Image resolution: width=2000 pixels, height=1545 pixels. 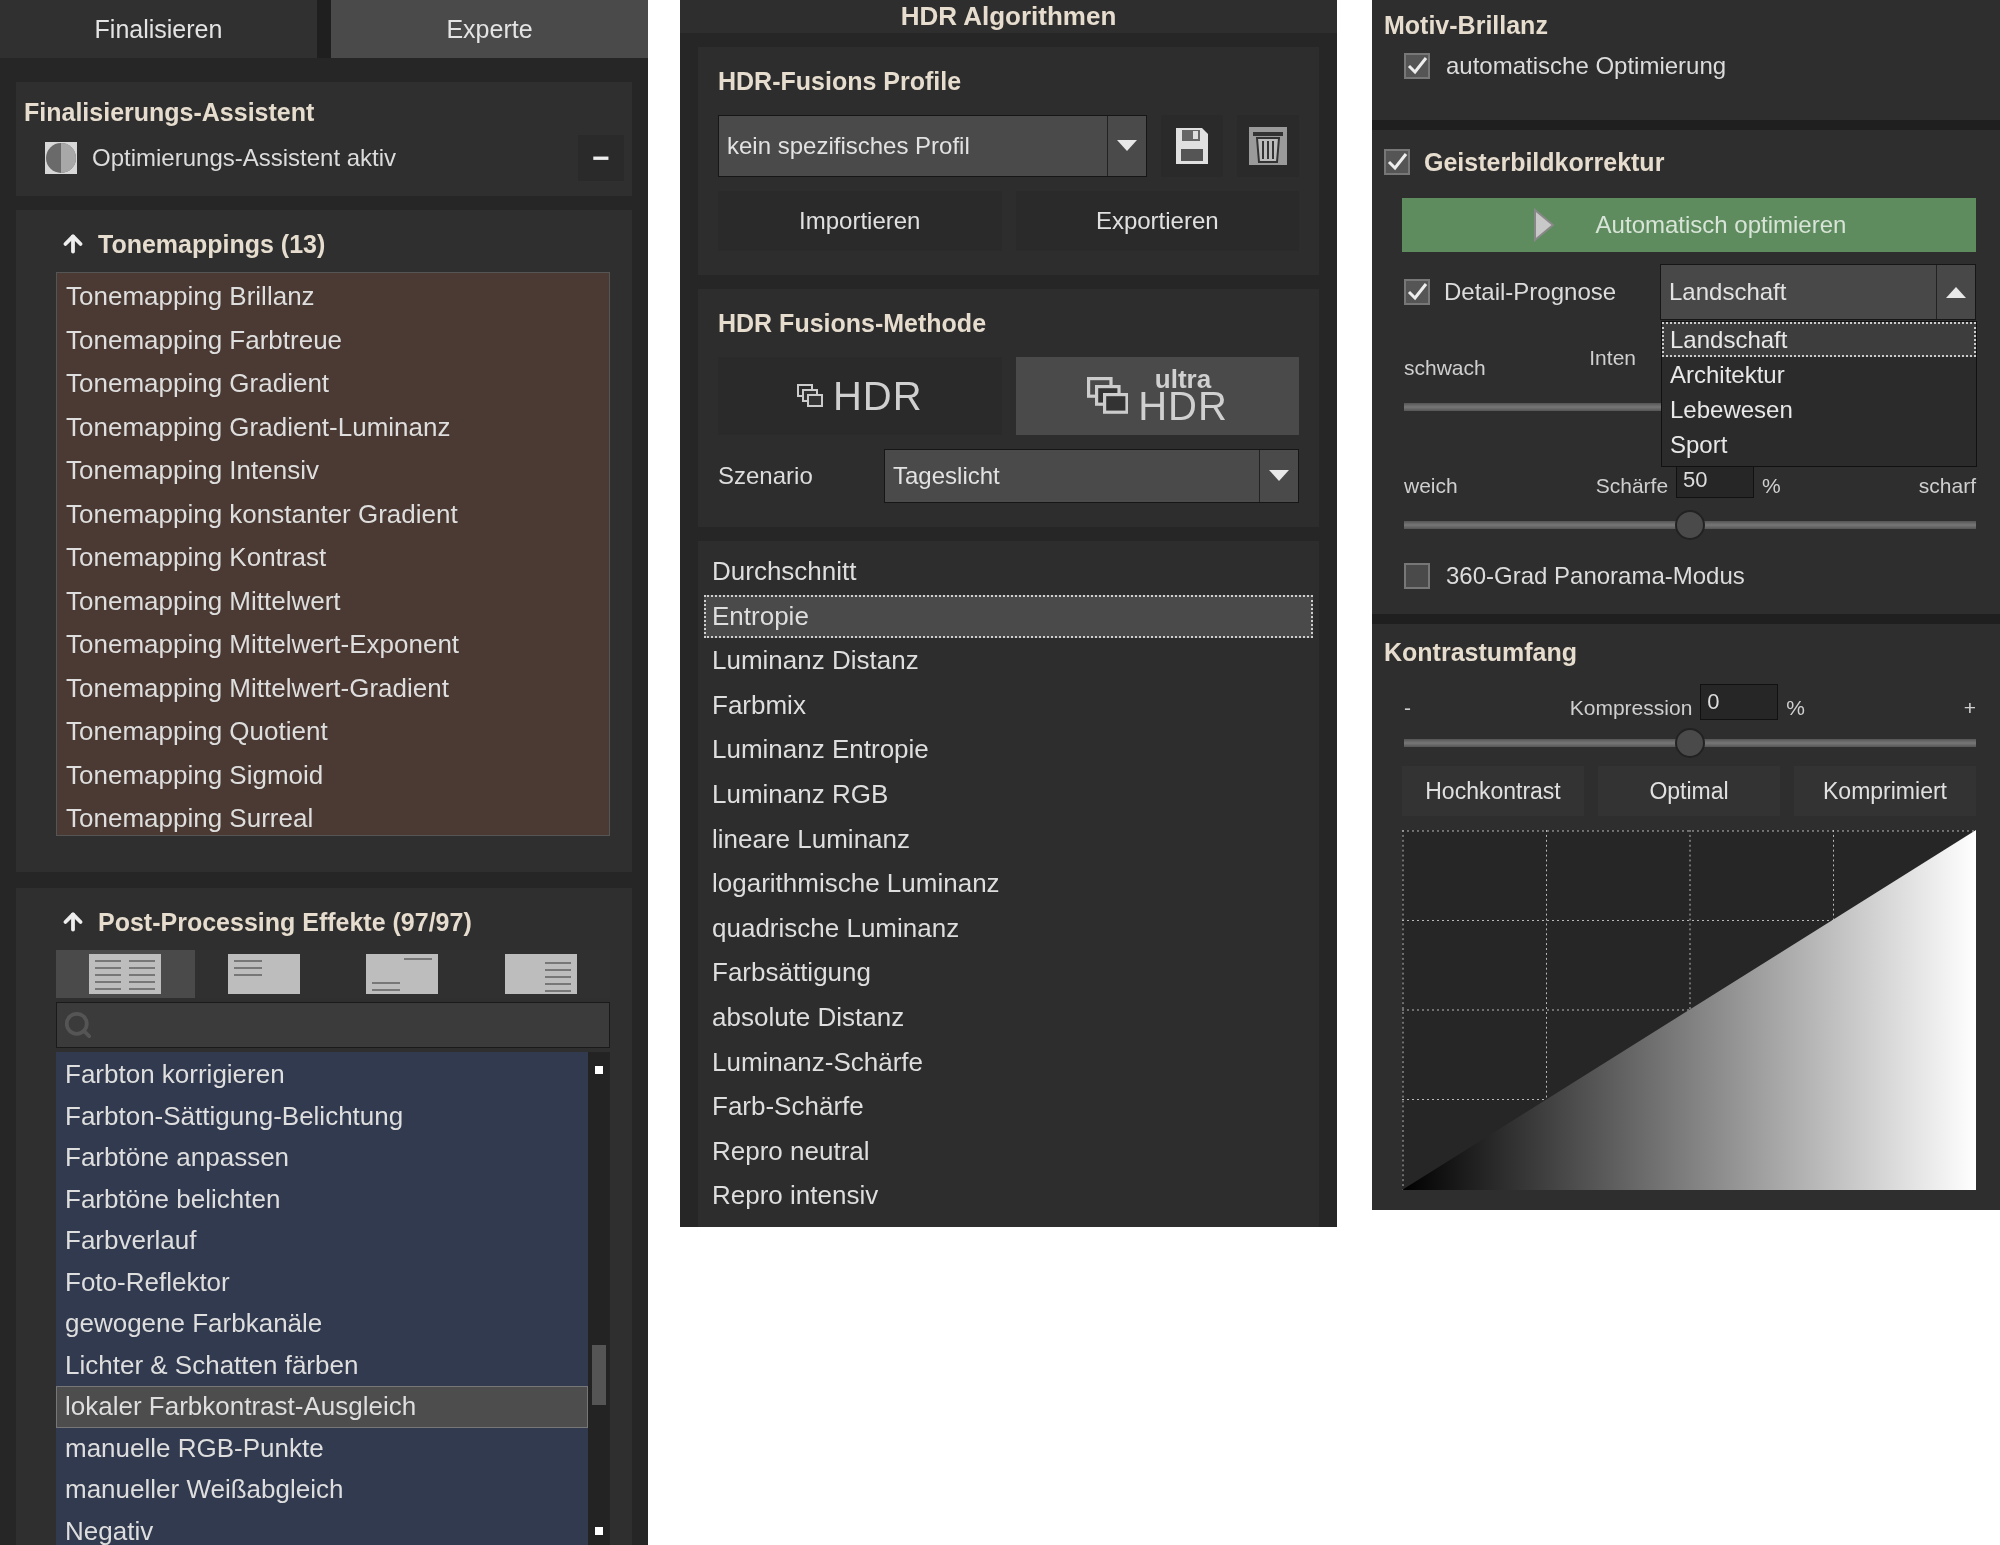 I want to click on slider-label: Inten, so click(x=1612, y=358).